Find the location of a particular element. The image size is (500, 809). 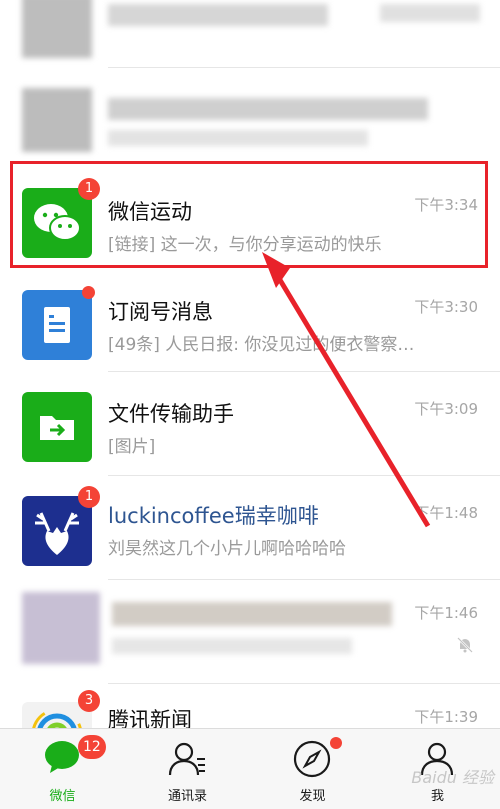

chat-row-blurred-top is located at coordinates (250, 34).